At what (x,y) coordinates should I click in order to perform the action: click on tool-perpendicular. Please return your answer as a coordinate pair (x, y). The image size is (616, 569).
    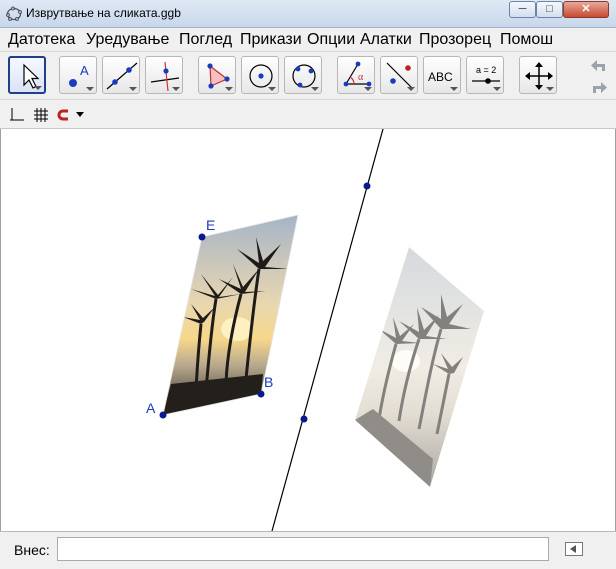
    Looking at the image, I should click on (164, 75).